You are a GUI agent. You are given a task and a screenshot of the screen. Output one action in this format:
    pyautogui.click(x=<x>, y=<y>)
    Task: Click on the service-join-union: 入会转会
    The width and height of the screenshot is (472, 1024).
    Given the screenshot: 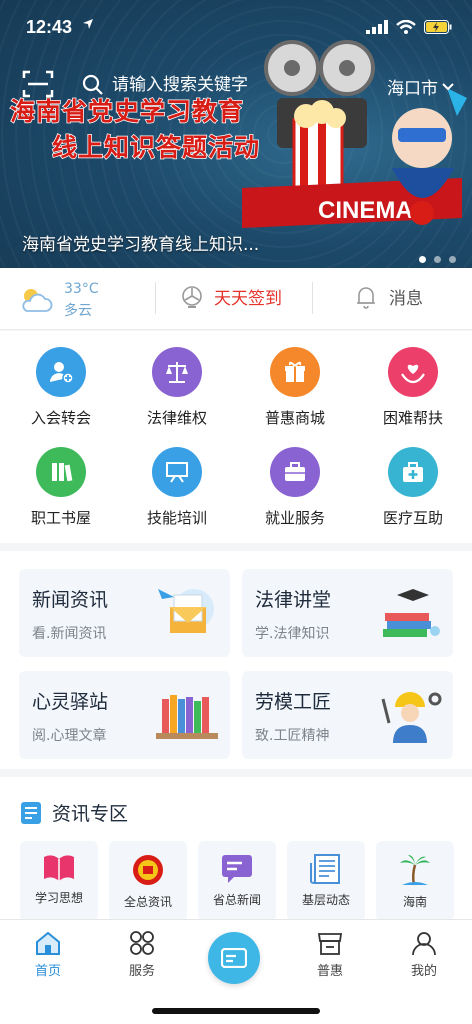 What is the action you would take?
    pyautogui.click(x=61, y=381)
    